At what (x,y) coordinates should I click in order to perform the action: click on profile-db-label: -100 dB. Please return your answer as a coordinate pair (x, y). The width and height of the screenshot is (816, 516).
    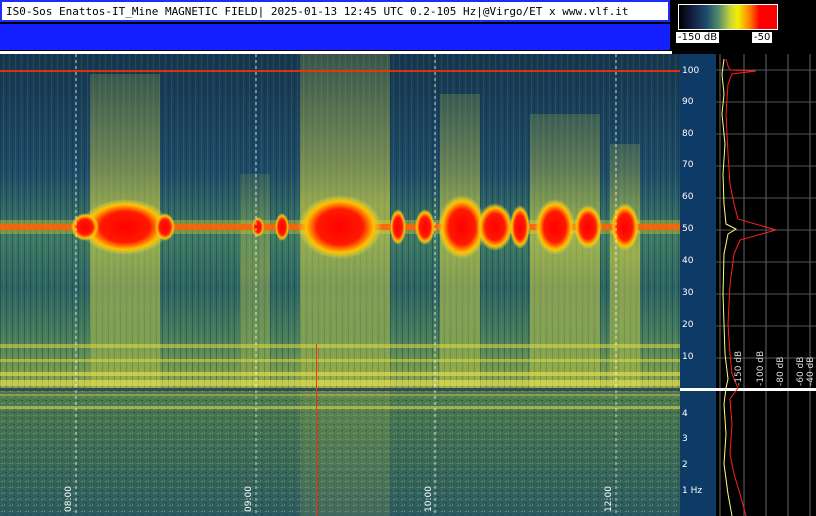
    Looking at the image, I should click on (761, 368).